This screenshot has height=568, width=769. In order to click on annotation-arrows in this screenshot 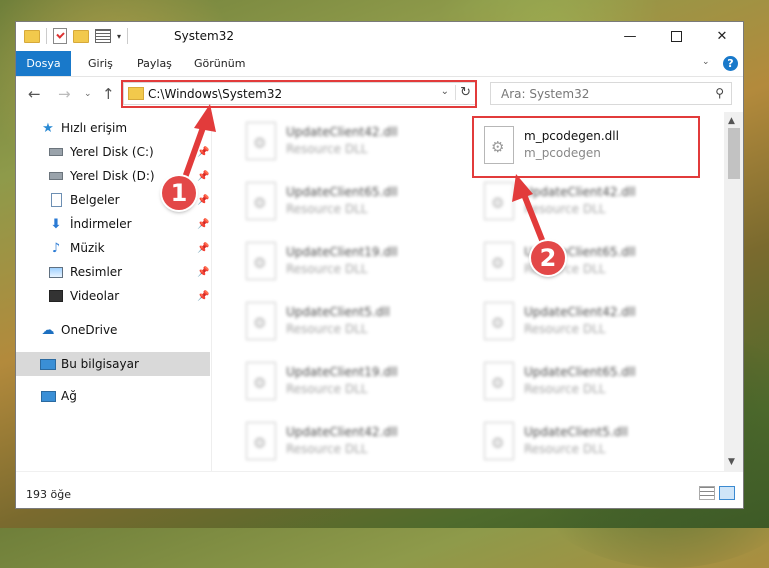, I will do `click(365, 181)`.